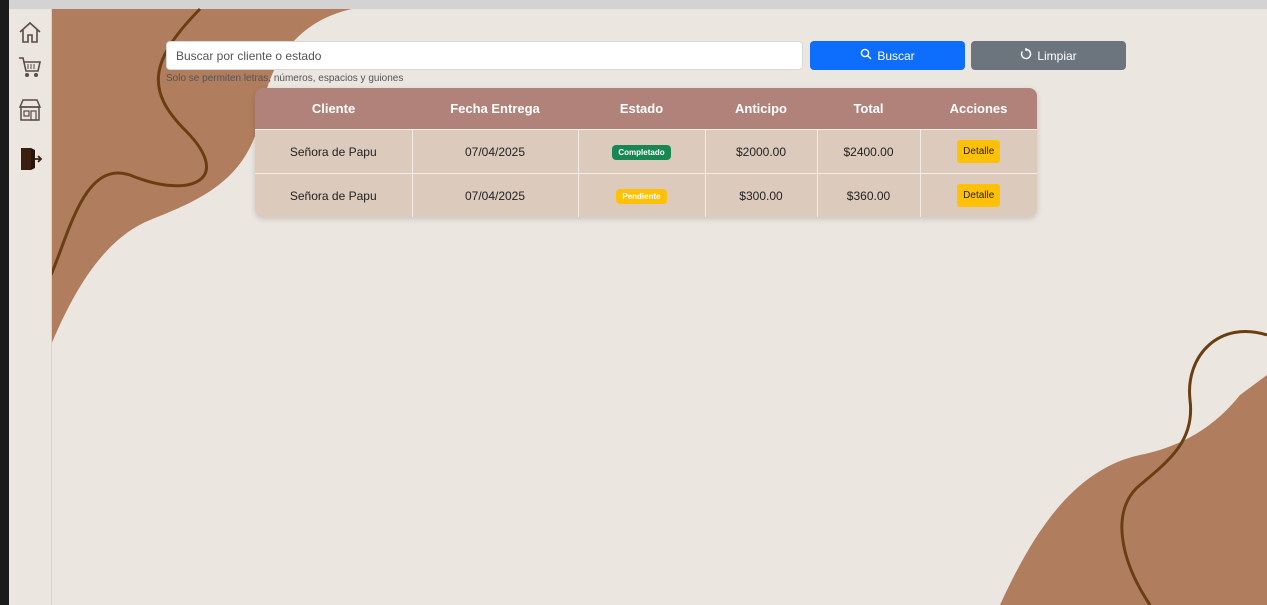  Describe the element at coordinates (868, 109) in the screenshot. I see `header-total: Total` at that location.